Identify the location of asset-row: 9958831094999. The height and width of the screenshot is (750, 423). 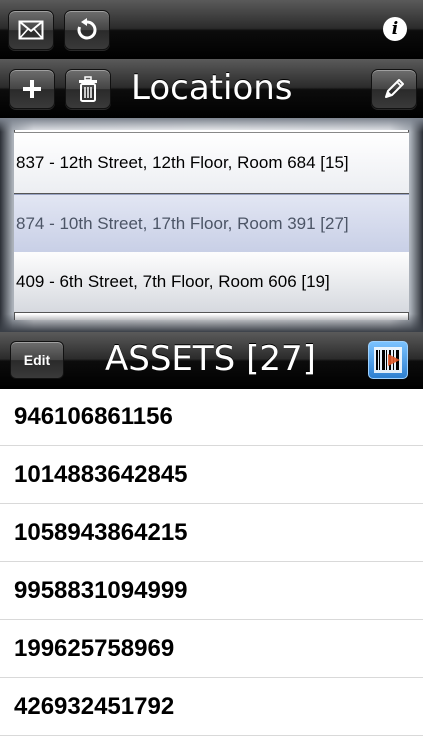
(211, 591).